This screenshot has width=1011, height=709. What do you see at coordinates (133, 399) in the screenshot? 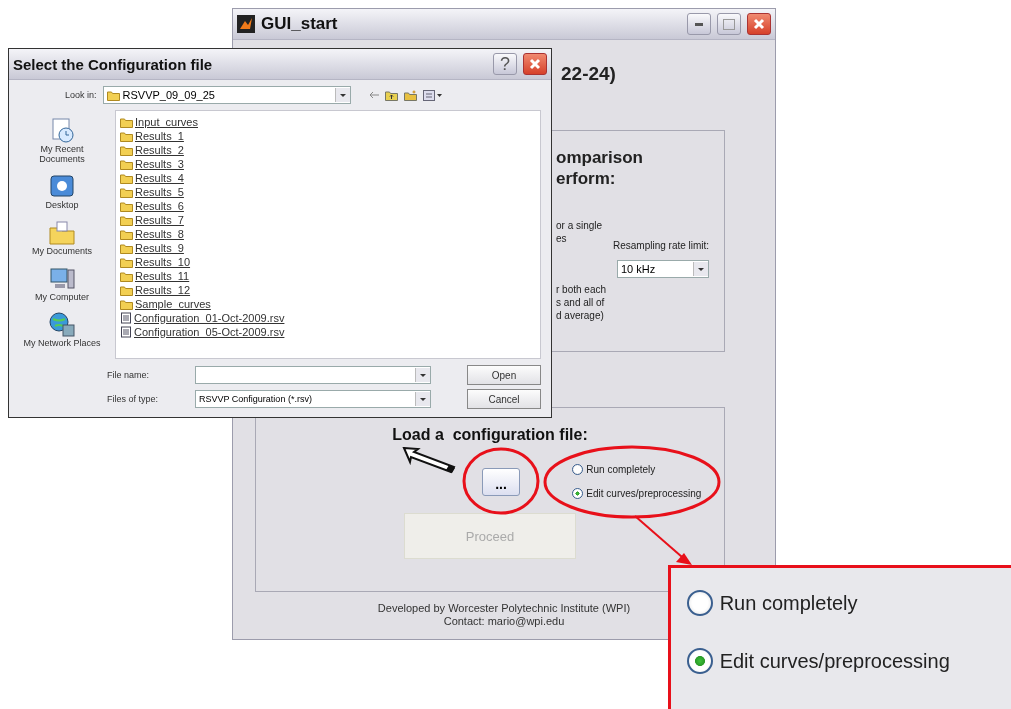
I see `field-label: Files of type:` at bounding box center [133, 399].